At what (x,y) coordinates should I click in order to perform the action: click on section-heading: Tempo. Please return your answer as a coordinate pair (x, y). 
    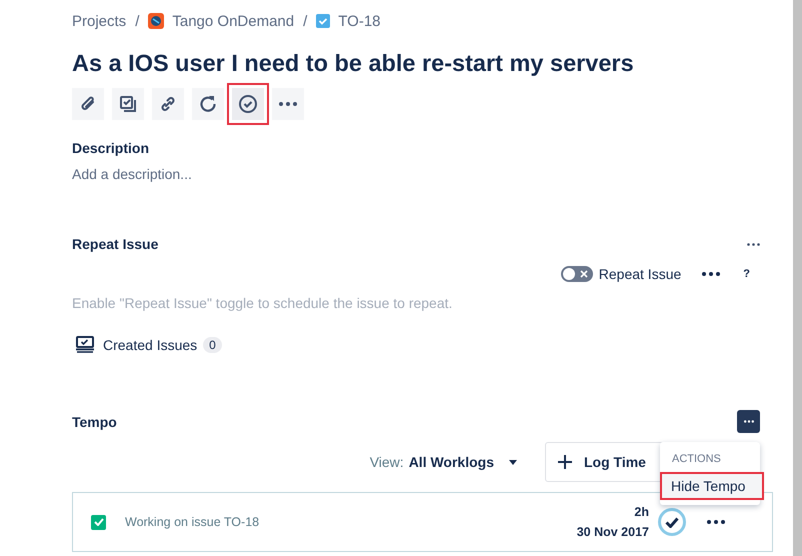
    Looking at the image, I should click on (94, 422).